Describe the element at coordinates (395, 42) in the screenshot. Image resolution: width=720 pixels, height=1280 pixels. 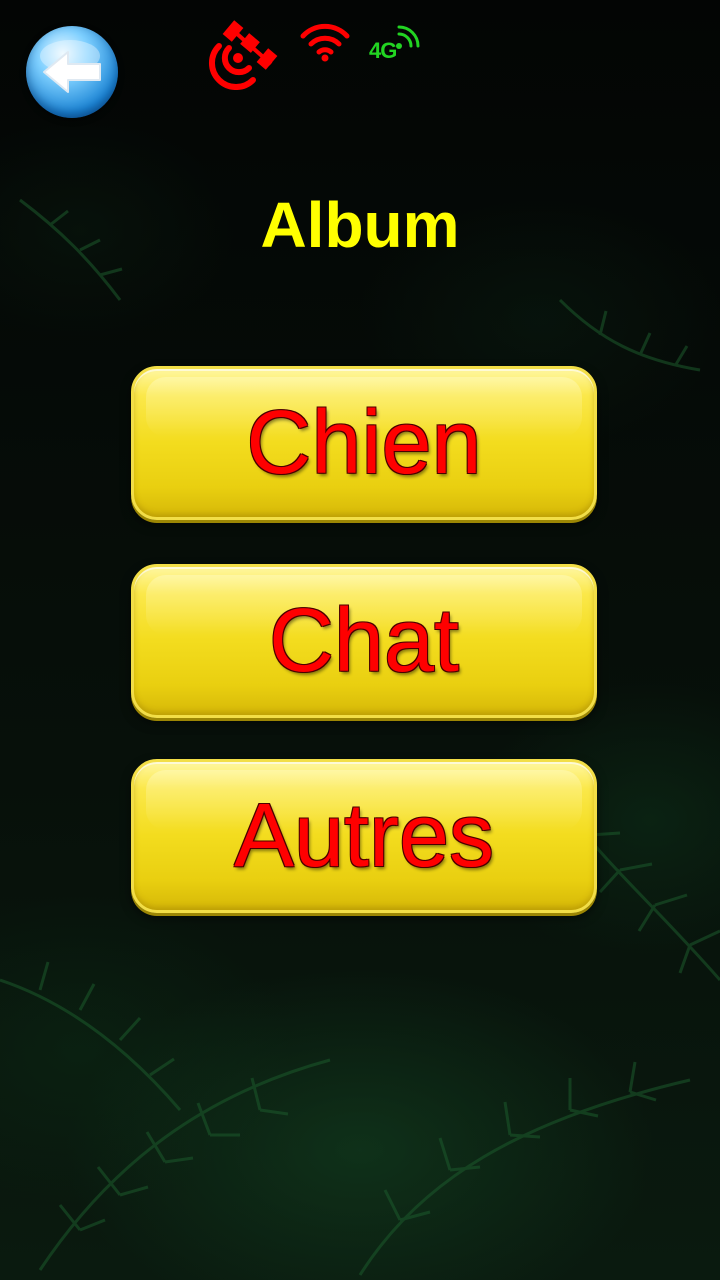
I see `network-4g-icon: 4G` at that location.